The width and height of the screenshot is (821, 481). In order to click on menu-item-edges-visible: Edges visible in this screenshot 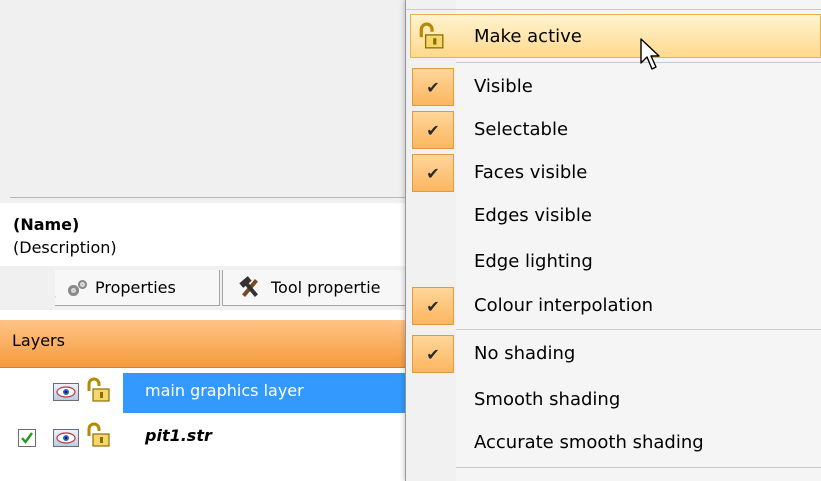, I will do `click(533, 215)`.